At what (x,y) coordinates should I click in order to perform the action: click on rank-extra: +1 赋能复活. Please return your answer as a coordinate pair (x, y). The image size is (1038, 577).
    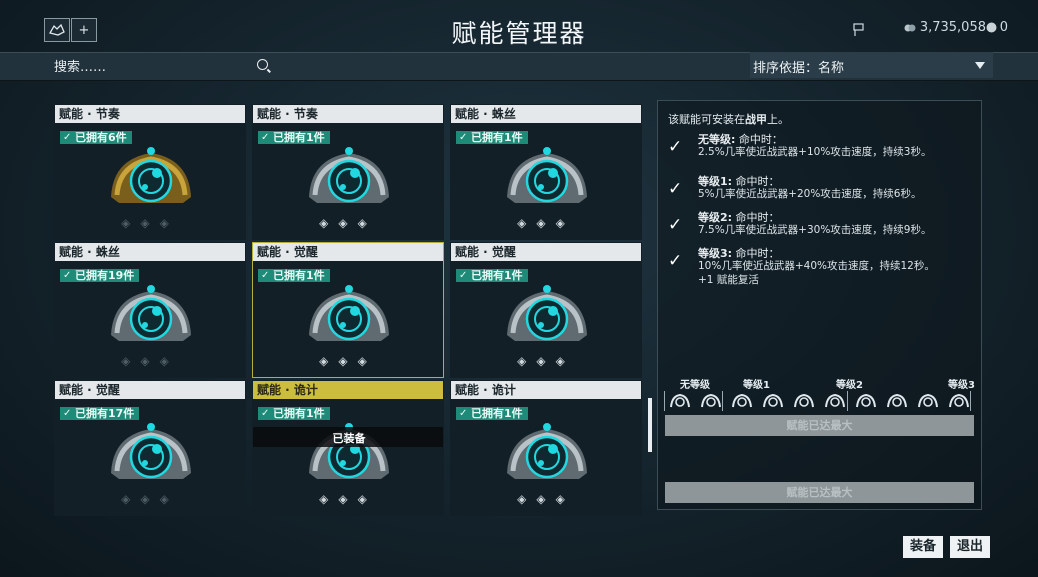
    Looking at the image, I should click on (728, 280).